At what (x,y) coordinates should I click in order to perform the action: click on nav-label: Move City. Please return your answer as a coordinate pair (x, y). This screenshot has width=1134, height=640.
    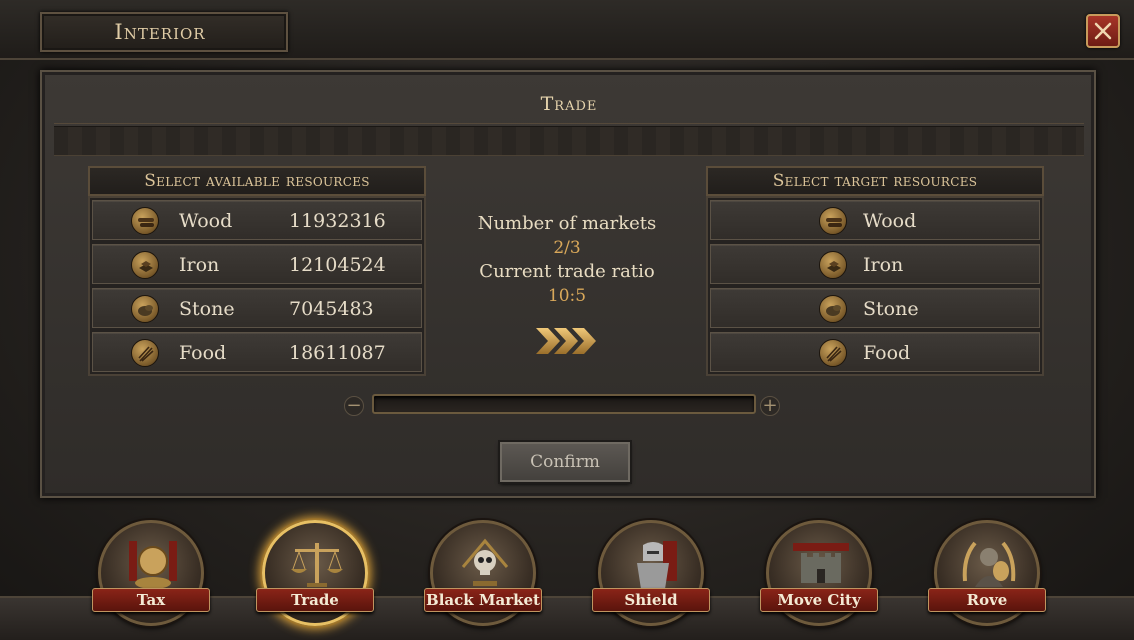
    Looking at the image, I should click on (819, 600).